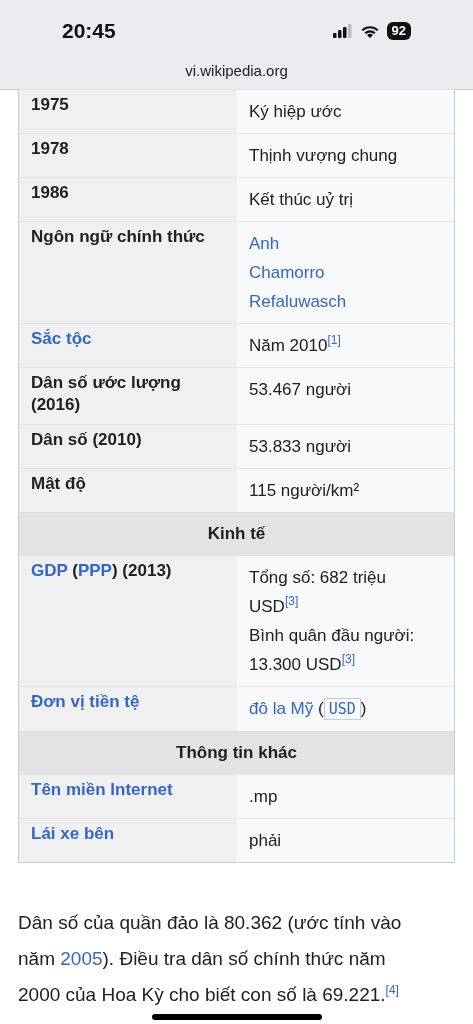  I want to click on reference-link: [4], so click(392, 989).